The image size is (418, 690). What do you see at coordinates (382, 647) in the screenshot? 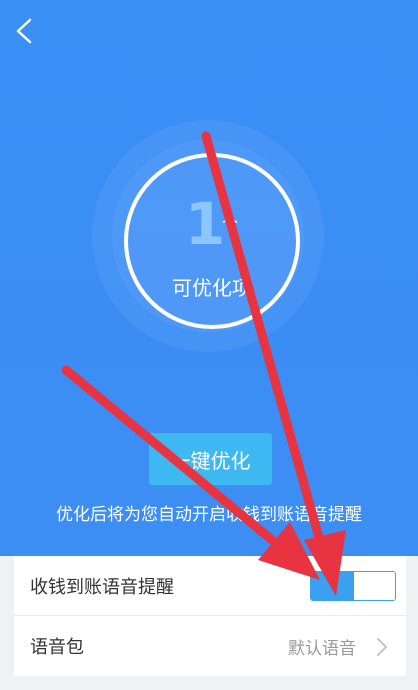
I see `chevron-right-icon` at bounding box center [382, 647].